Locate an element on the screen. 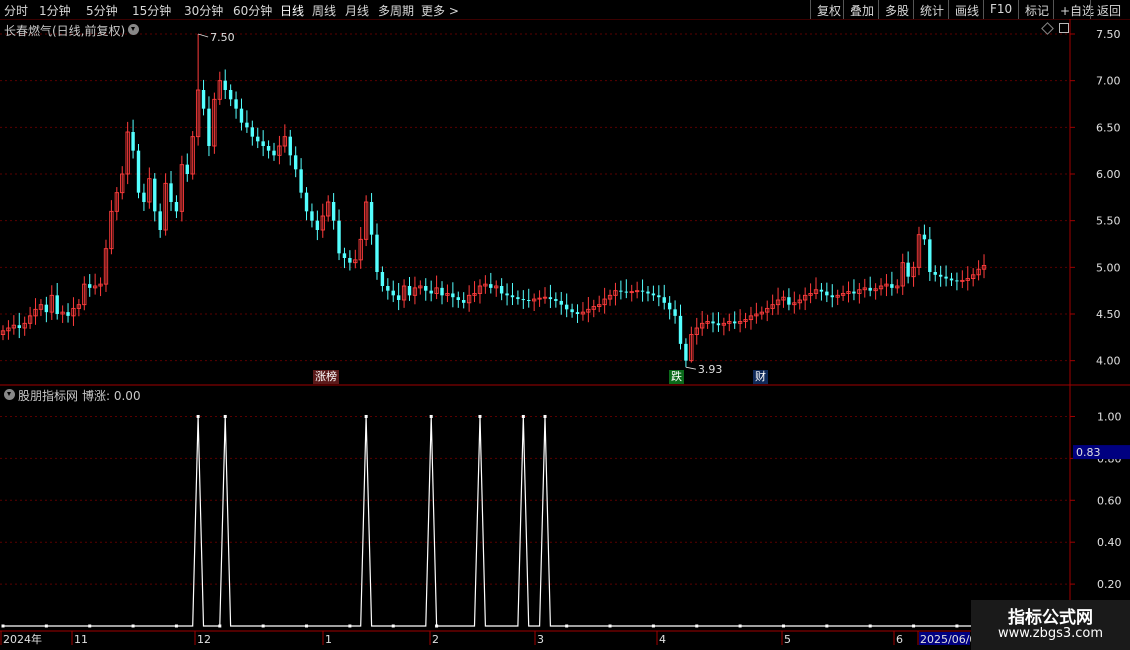 The width and height of the screenshot is (1130, 650). indicator-title: 股朋指标网 is located at coordinates (48, 395).